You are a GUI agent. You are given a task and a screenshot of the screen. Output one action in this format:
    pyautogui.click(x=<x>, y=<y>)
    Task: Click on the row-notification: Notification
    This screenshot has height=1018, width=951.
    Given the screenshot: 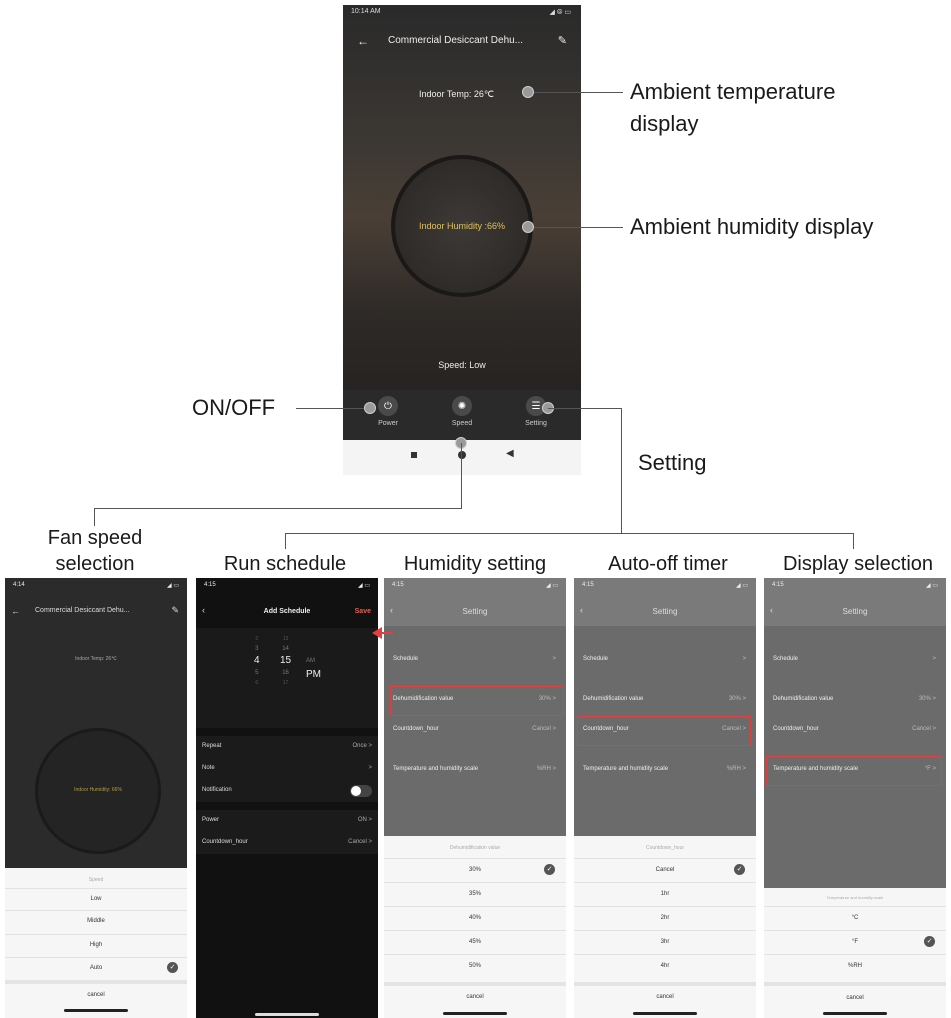 What is the action you would take?
    pyautogui.click(x=287, y=791)
    